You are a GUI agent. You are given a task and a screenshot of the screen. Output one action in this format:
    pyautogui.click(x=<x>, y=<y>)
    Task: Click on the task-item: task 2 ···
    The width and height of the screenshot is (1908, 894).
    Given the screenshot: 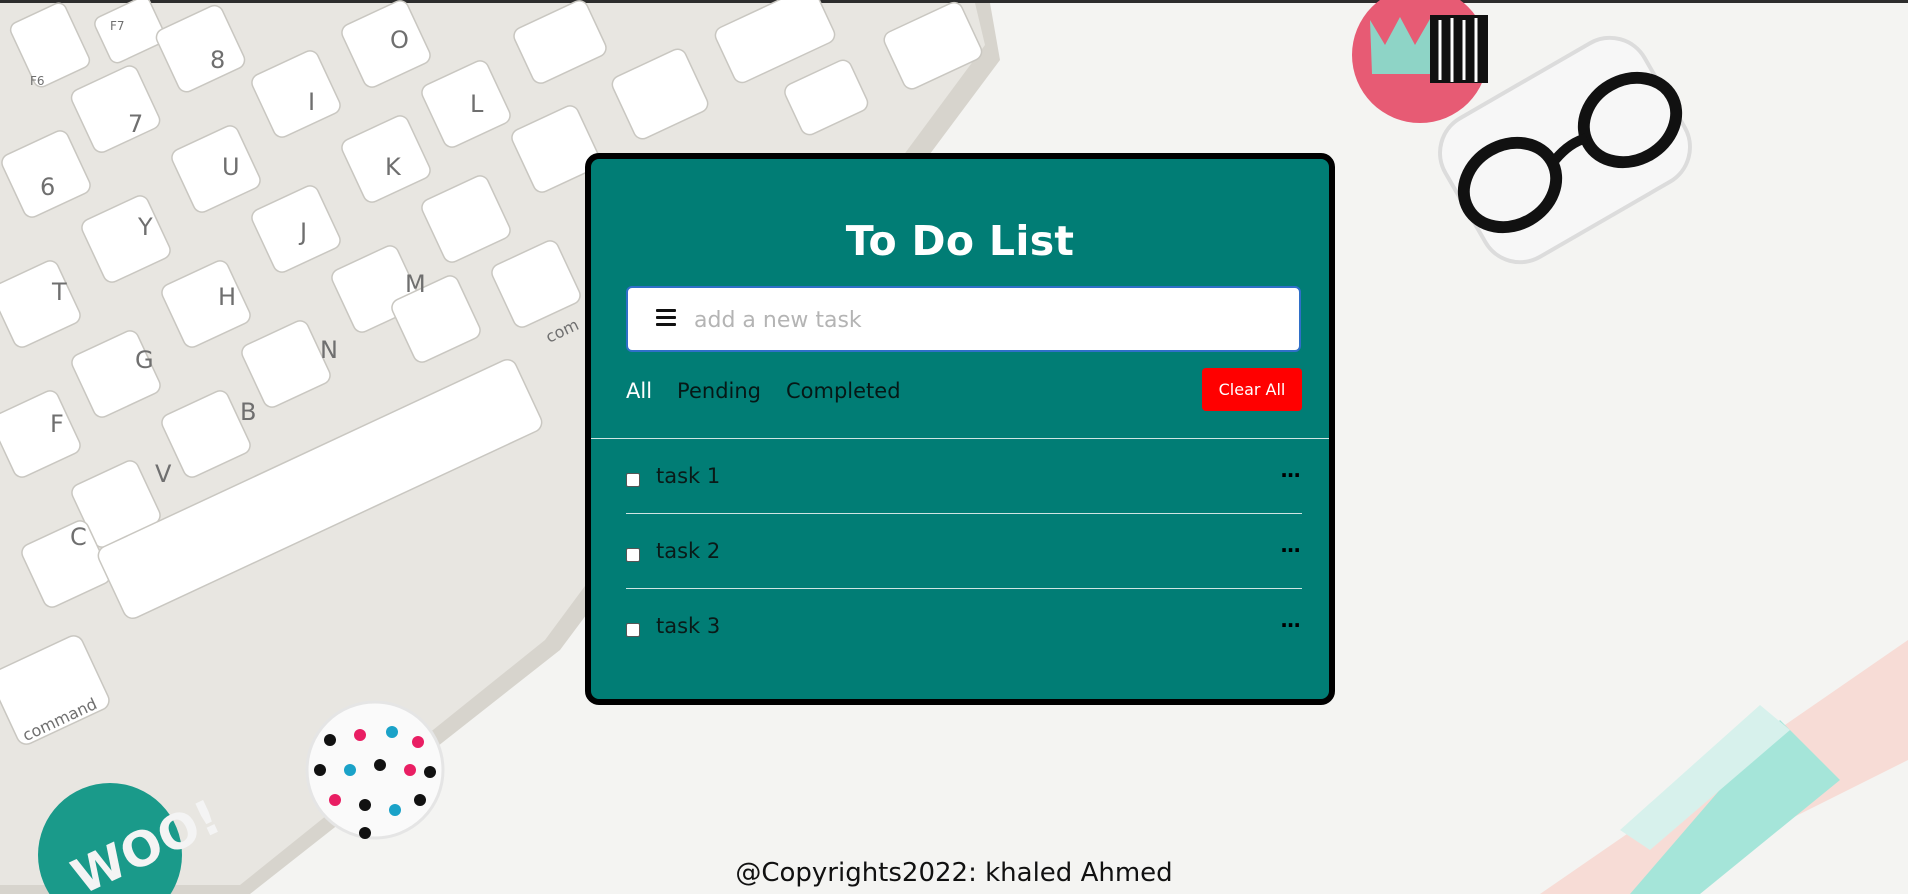 What is the action you would take?
    pyautogui.click(x=964, y=551)
    